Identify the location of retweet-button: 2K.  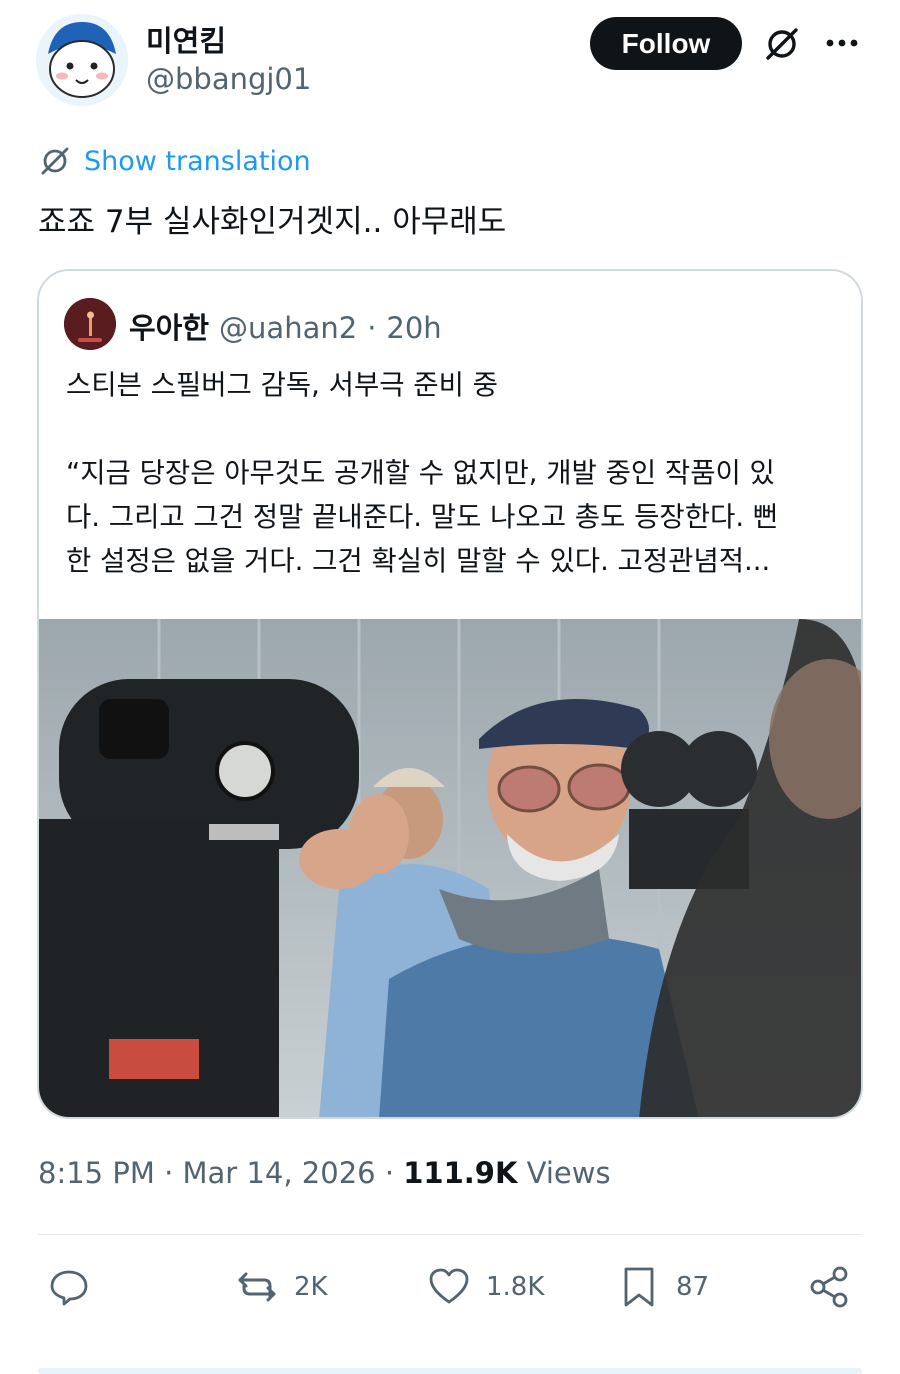
(281, 1287).